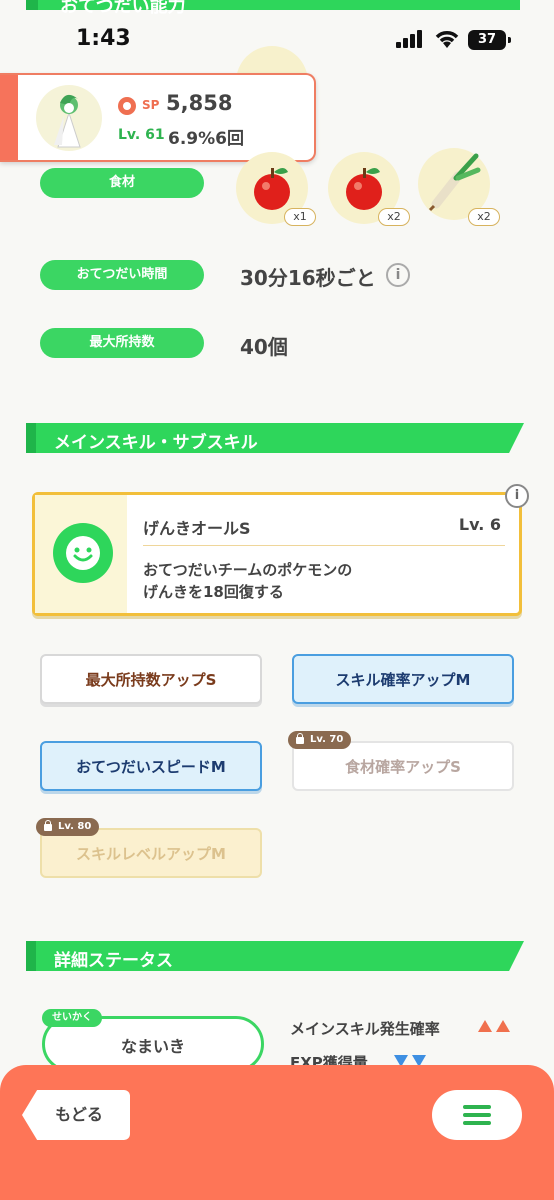 The width and height of the screenshot is (554, 1200). I want to click on main-skill-level: Lv. 6, so click(479, 524).